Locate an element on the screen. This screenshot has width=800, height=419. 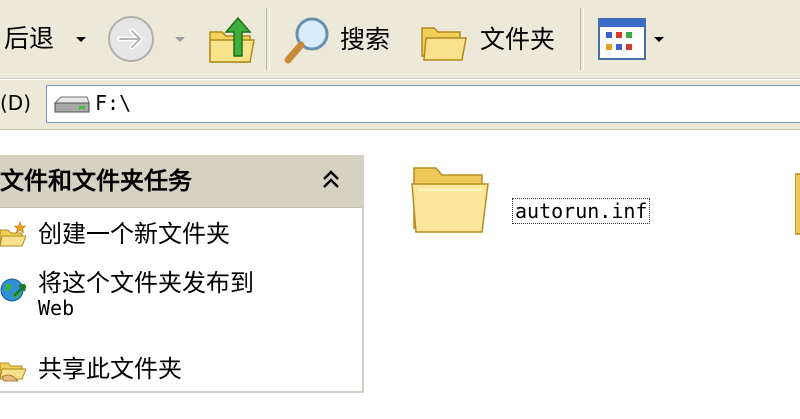
folders-label: 文件夹 is located at coordinates (518, 39).